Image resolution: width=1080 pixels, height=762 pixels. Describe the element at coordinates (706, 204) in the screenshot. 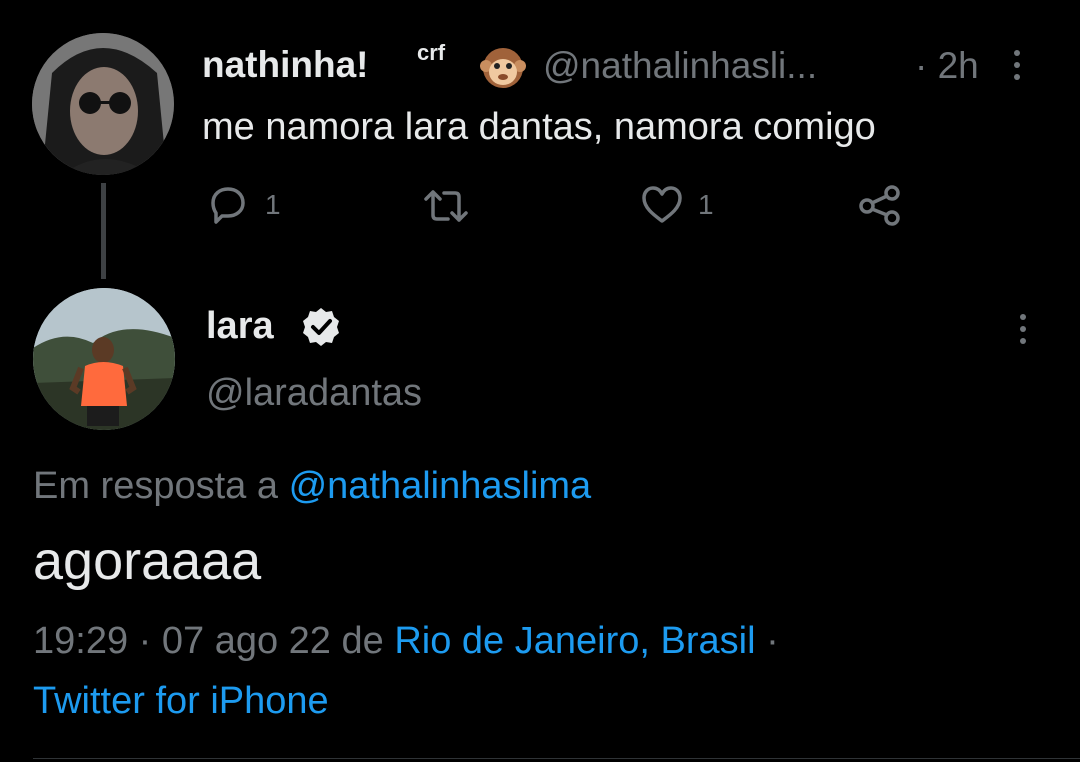

I see `like-count: 1` at that location.